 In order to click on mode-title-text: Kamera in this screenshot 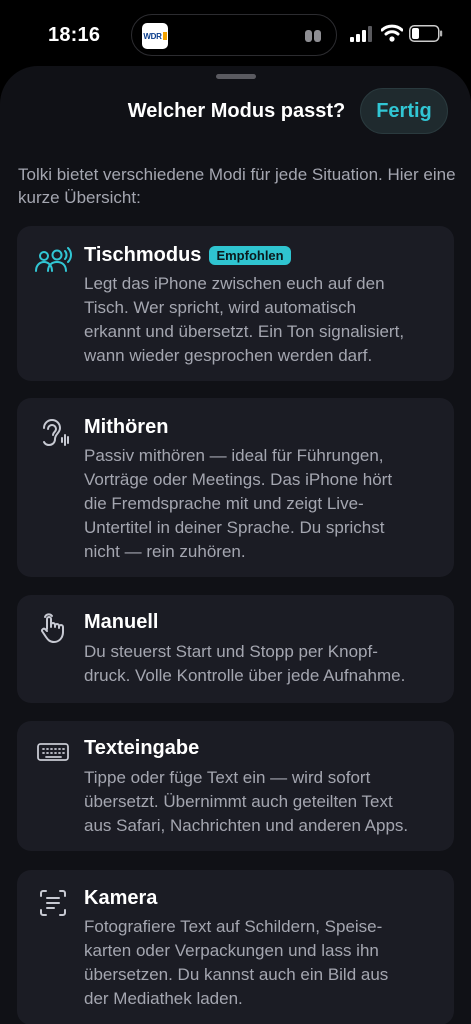, I will do `click(121, 898)`.